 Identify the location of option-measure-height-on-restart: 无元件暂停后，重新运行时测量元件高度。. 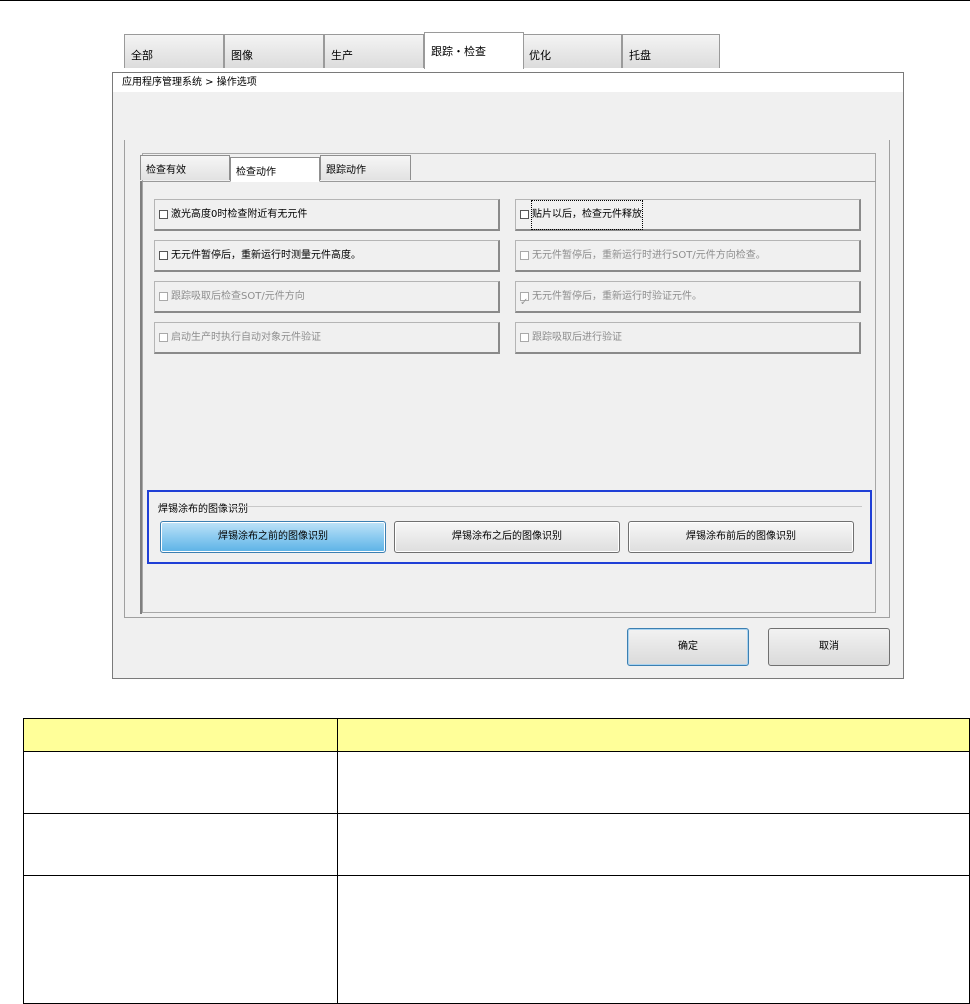
(327, 256).